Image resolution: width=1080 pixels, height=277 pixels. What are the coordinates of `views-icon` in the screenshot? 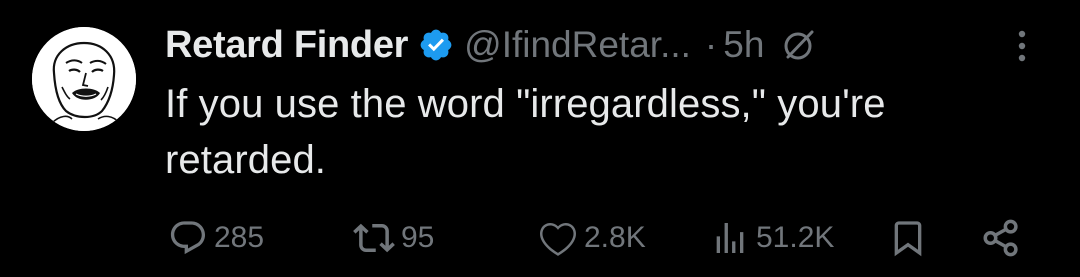 It's located at (730, 238).